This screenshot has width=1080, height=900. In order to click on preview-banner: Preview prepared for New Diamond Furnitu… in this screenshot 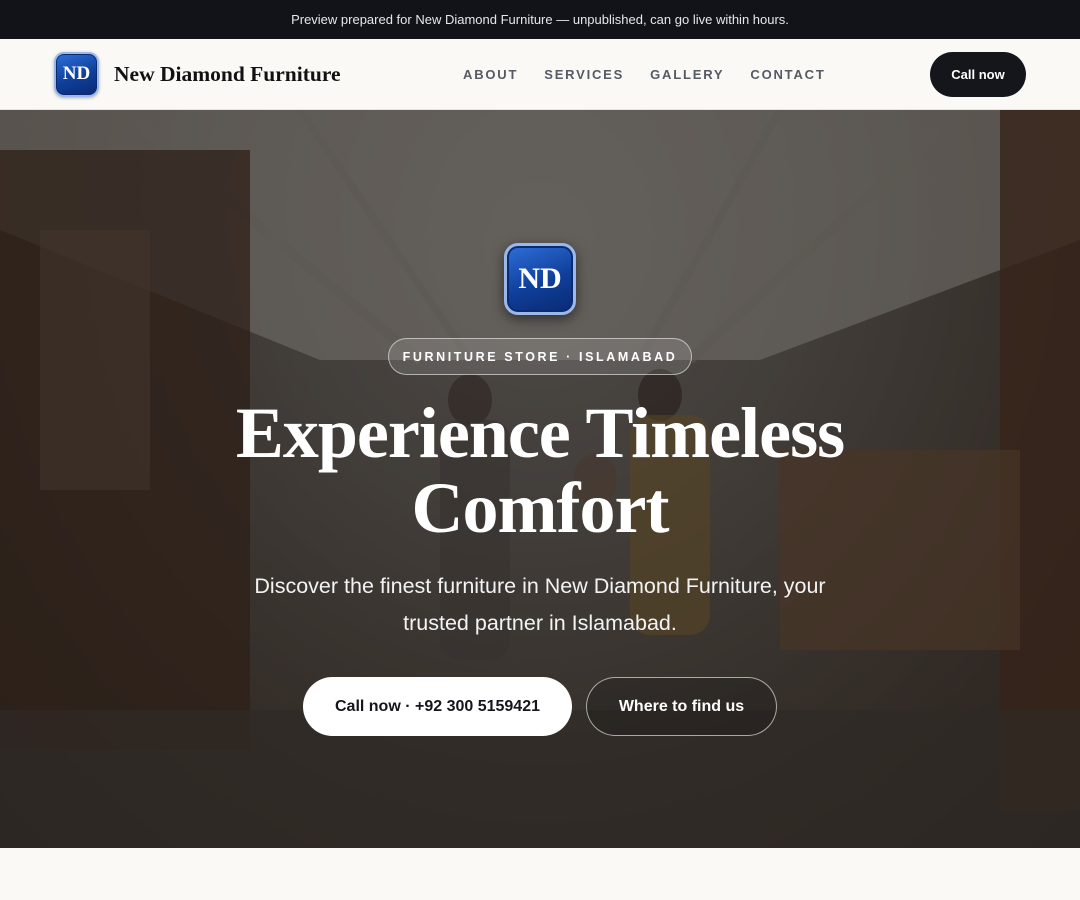, I will do `click(540, 19)`.